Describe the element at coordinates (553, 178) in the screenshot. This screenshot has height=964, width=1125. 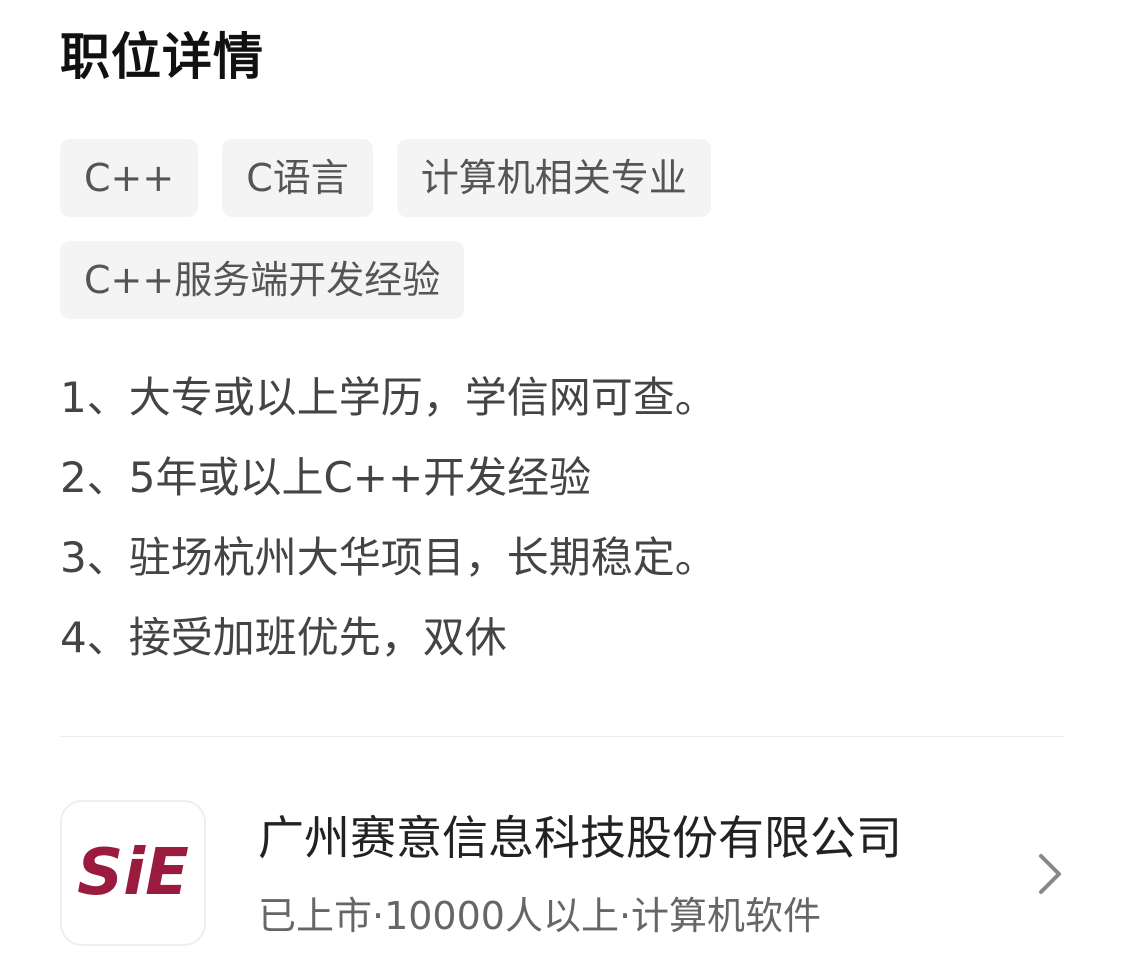
I see `skill-tag: 计算机相关专业` at that location.